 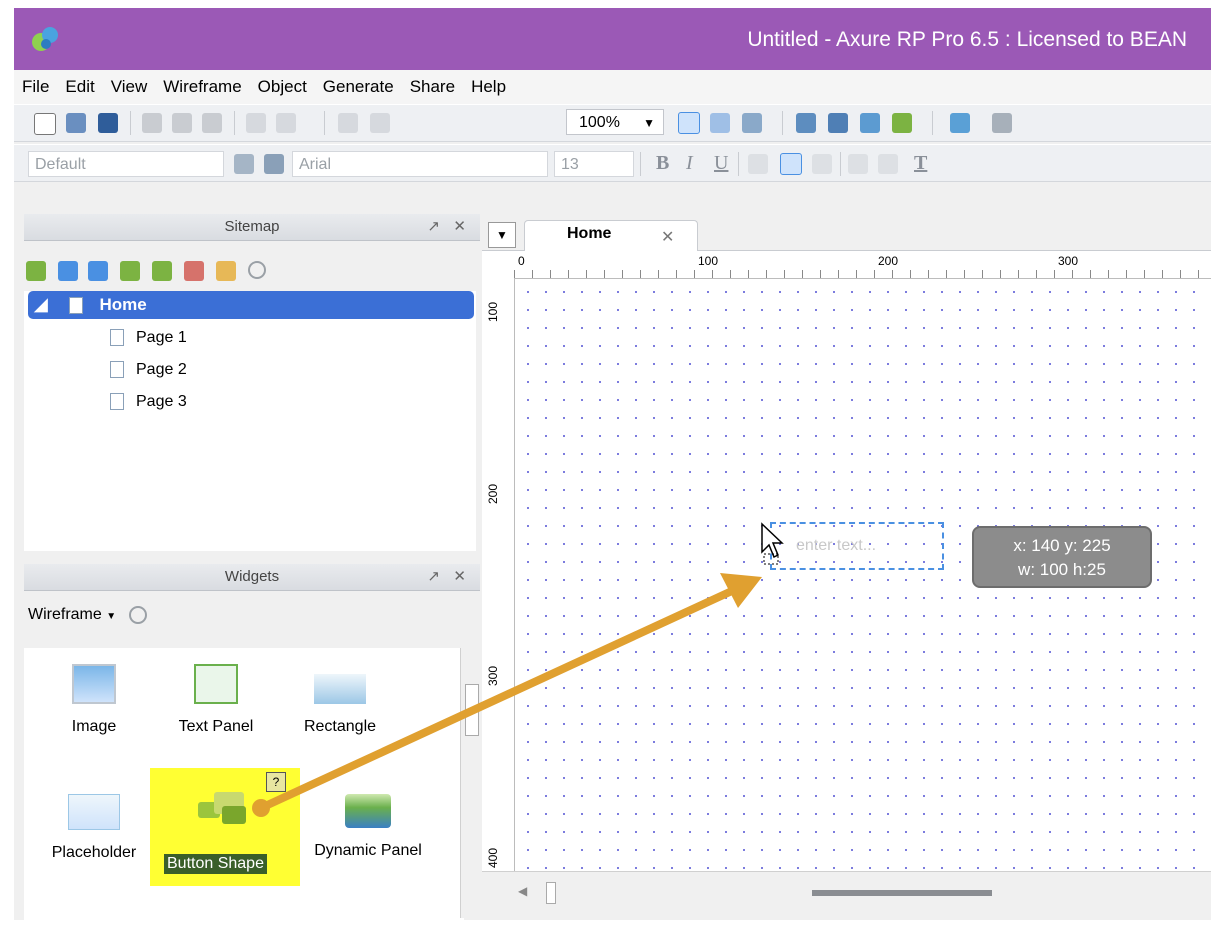 What do you see at coordinates (589, 233) in the screenshot?
I see `tab-home-label: Home` at bounding box center [589, 233].